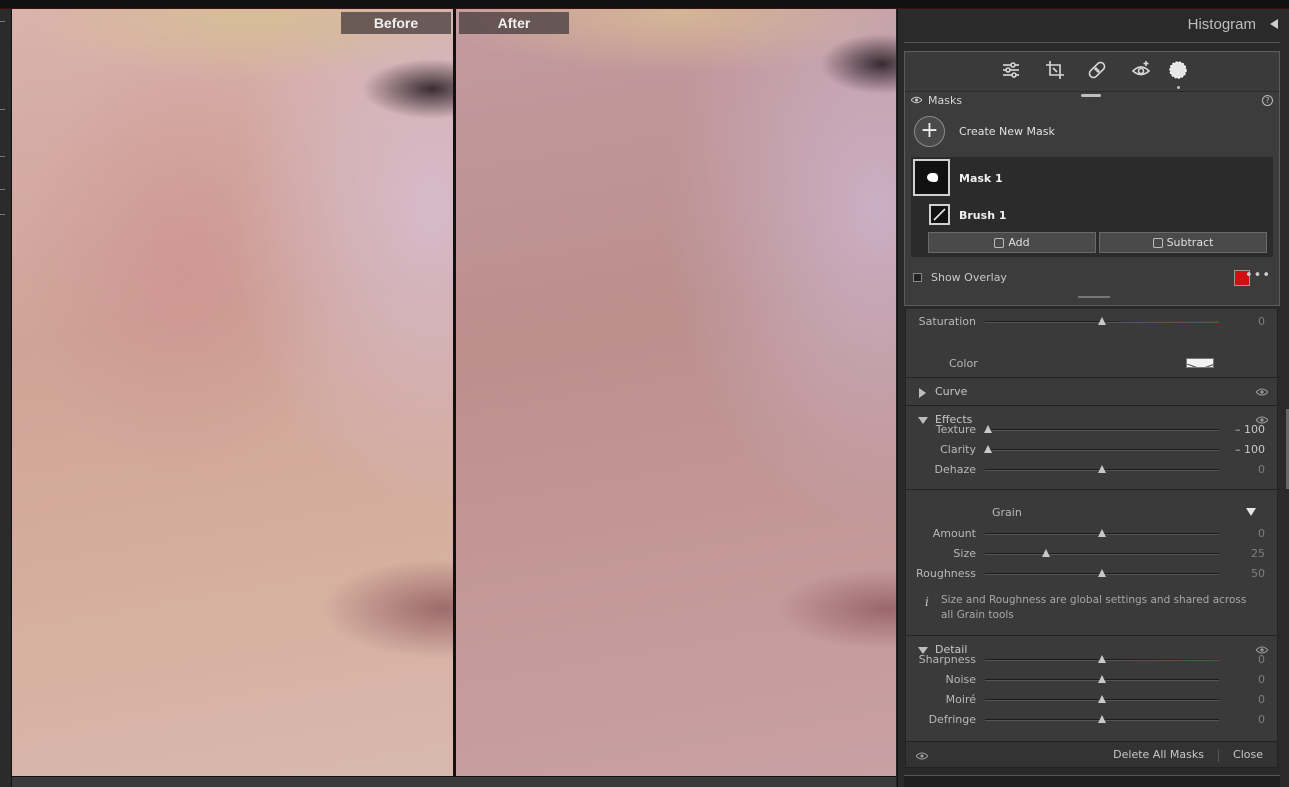  Describe the element at coordinates (929, 131) in the screenshot. I see `plus-icon: +` at that location.